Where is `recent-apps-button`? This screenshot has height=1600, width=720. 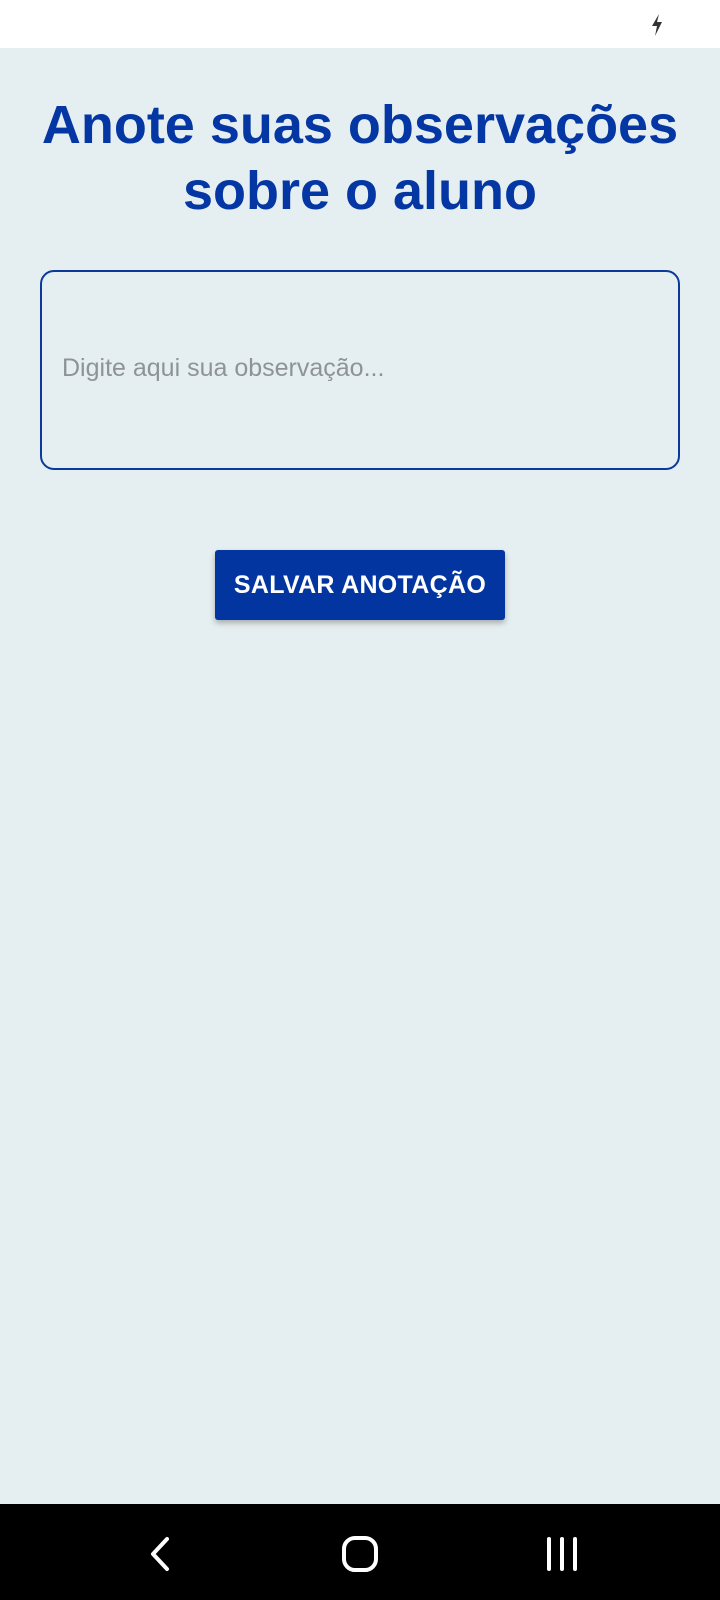
recent-apps-button is located at coordinates (562, 1554).